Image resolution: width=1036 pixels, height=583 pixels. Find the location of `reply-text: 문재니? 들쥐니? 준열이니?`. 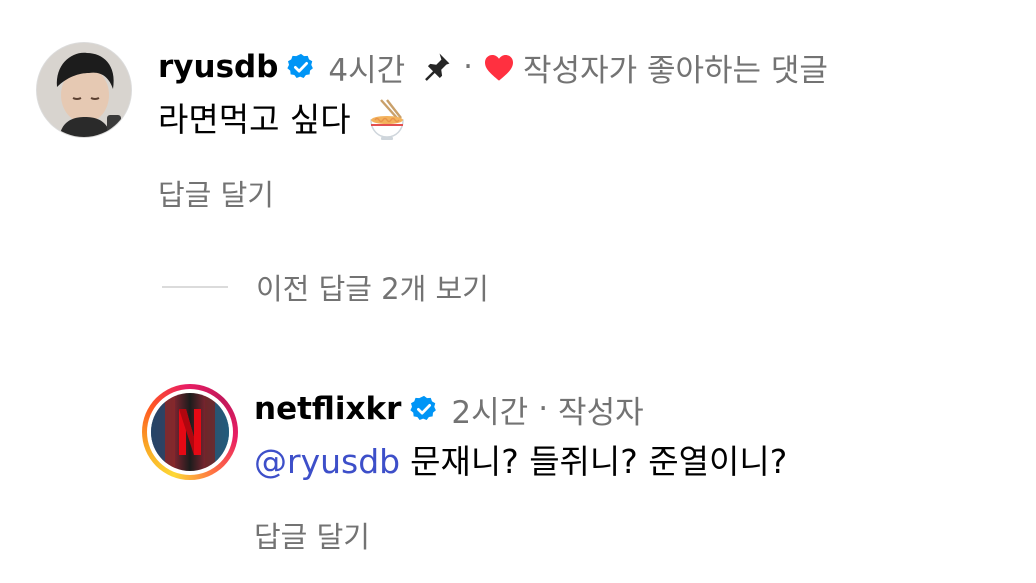

reply-text: 문재니? 들쥐니? 준열이니? is located at coordinates (599, 461).